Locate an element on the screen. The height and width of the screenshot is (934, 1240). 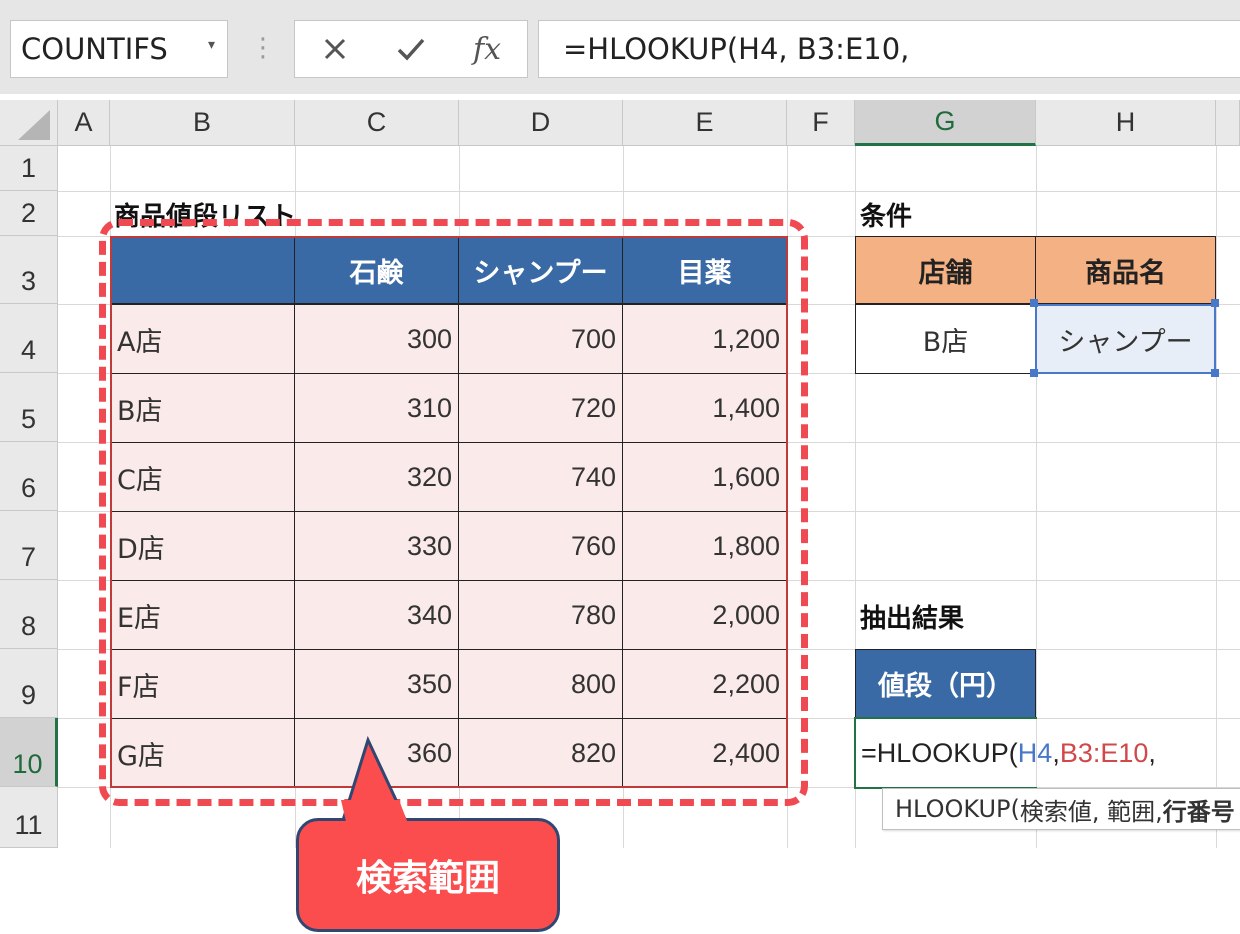
row-header-7: 7 is located at coordinates (29, 545).